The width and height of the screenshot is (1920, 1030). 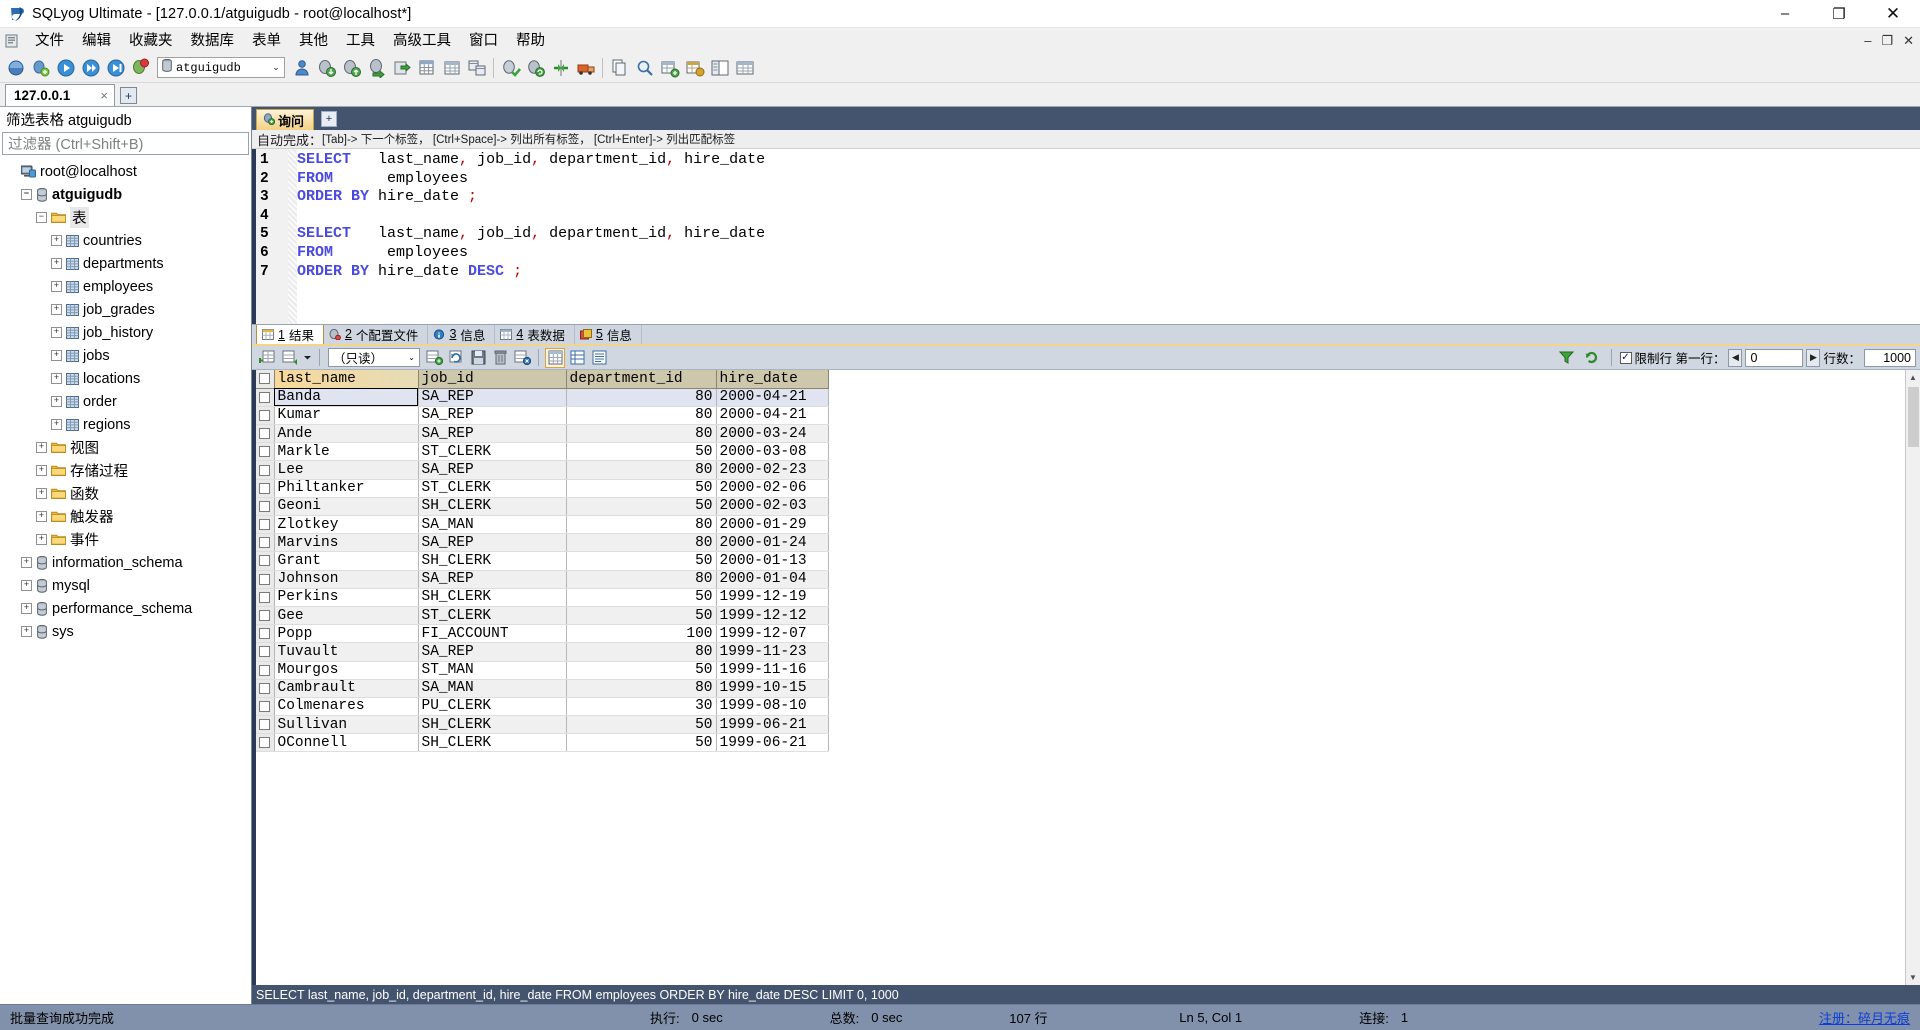 What do you see at coordinates (346, 488) in the screenshot?
I see `grid-cell: Philtanker` at bounding box center [346, 488].